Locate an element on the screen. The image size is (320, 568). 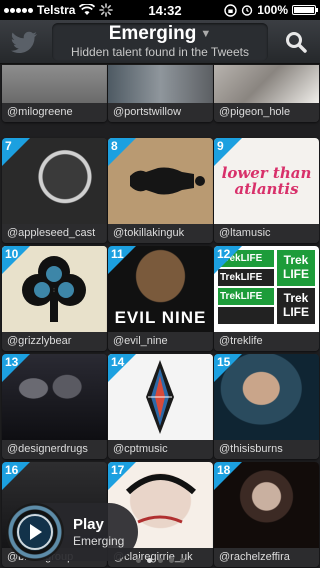
artist-handle: @treklife is located at coordinates (266, 341).